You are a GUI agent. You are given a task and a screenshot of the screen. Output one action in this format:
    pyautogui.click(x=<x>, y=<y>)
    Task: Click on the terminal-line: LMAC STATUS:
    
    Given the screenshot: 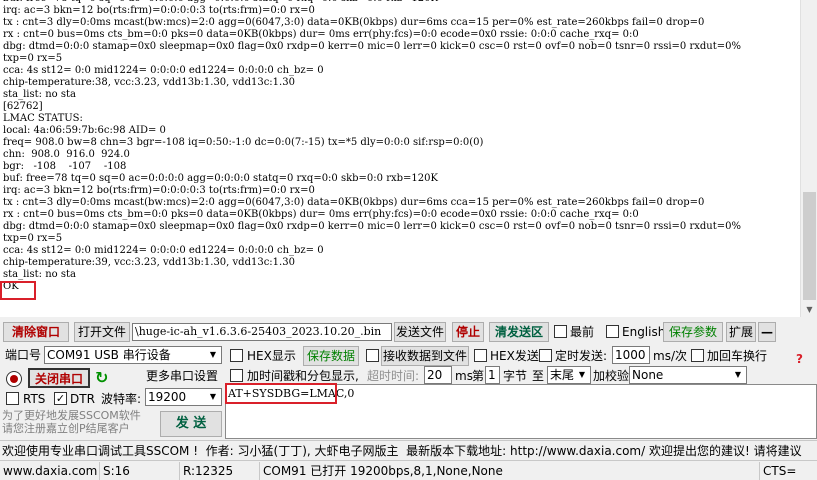 What is the action you would take?
    pyautogui.click(x=43, y=118)
    